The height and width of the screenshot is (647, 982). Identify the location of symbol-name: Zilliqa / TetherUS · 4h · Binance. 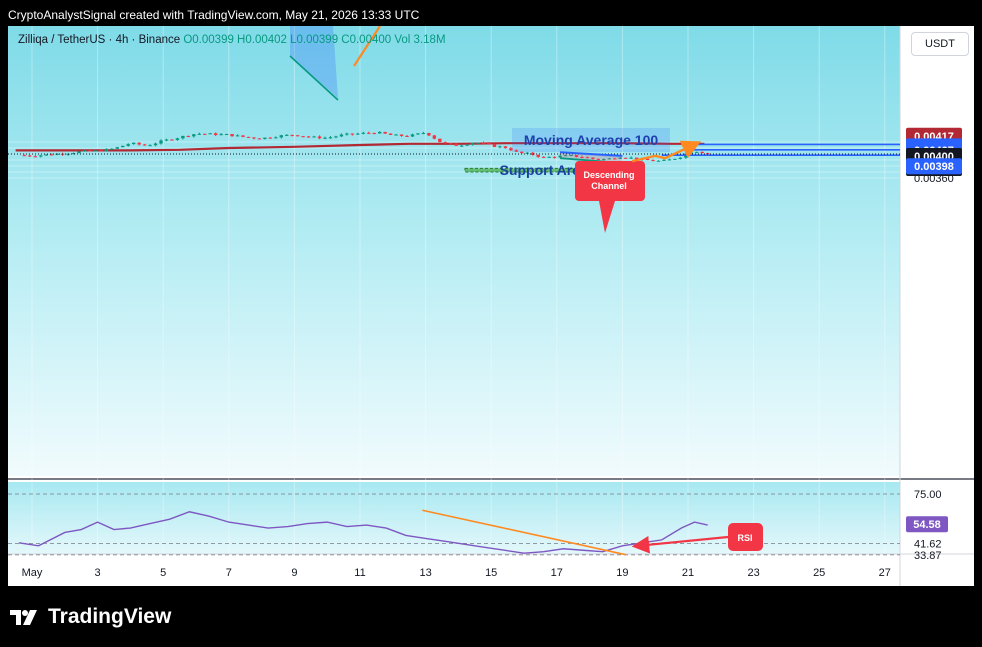
(99, 40).